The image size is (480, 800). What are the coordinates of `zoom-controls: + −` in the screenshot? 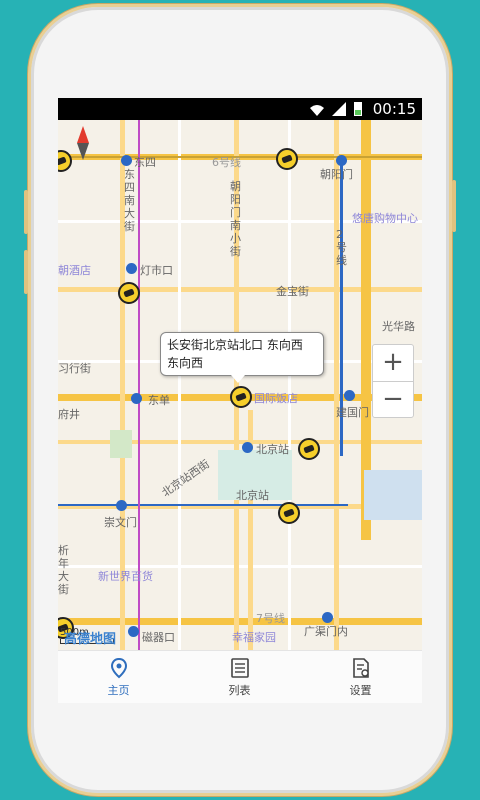 It's located at (393, 381).